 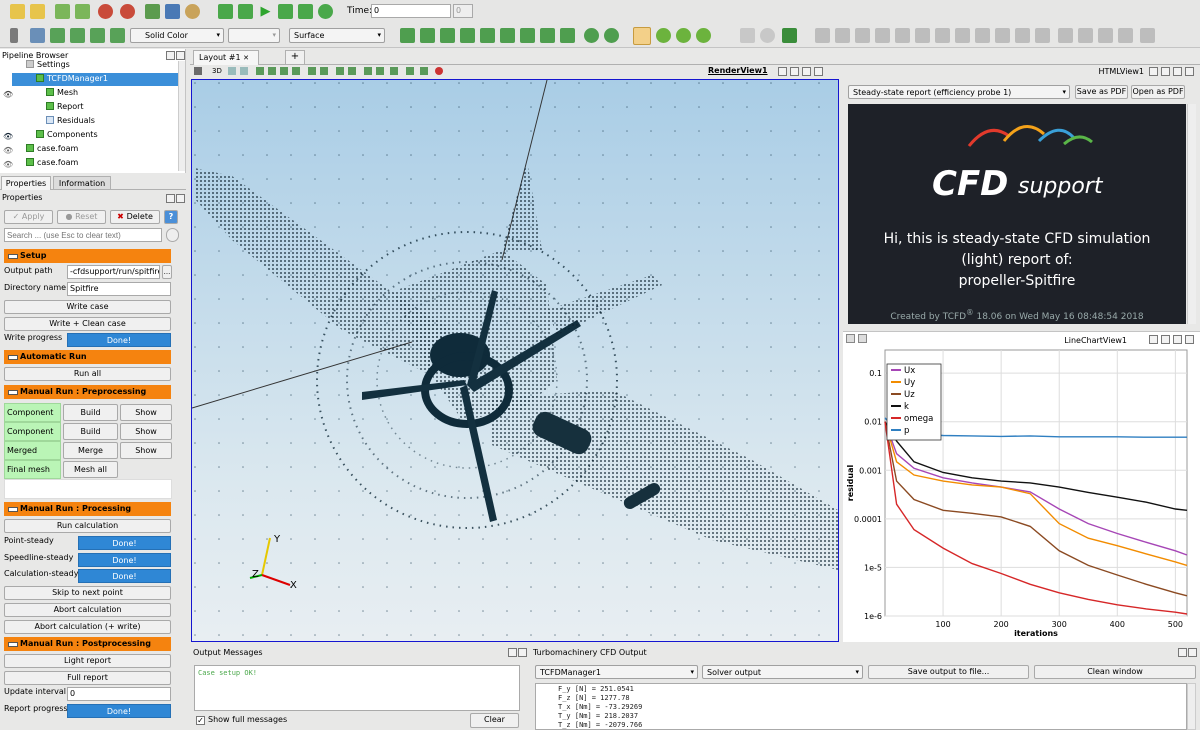 What do you see at coordinates (982, 35) in the screenshot?
I see `filter-wave-icon` at bounding box center [982, 35].